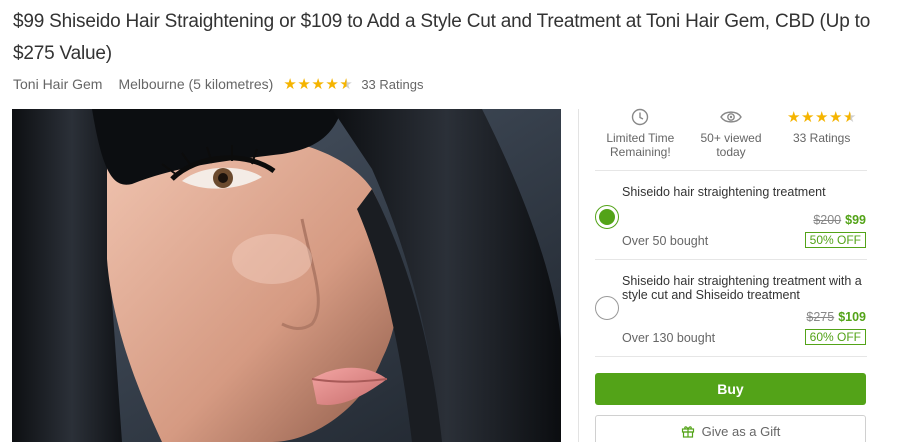  Describe the element at coordinates (669, 338) in the screenshot. I see `option-bought-count: Over 130 bought` at that location.